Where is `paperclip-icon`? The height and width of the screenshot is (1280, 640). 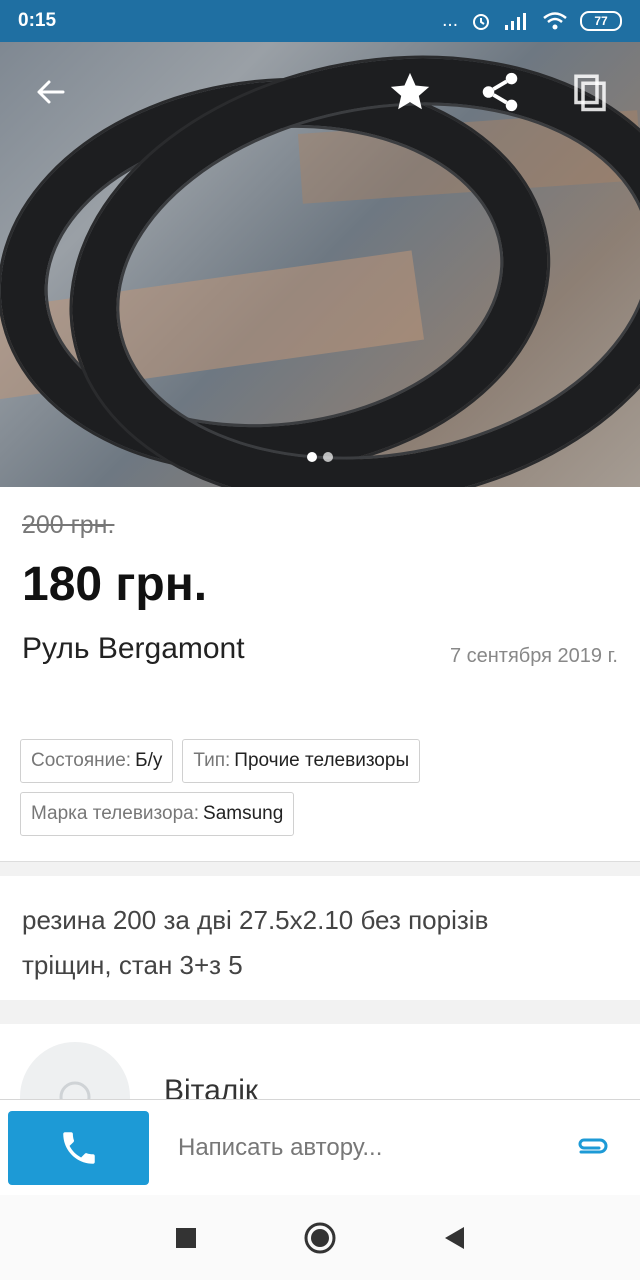 paperclip-icon is located at coordinates (593, 1145).